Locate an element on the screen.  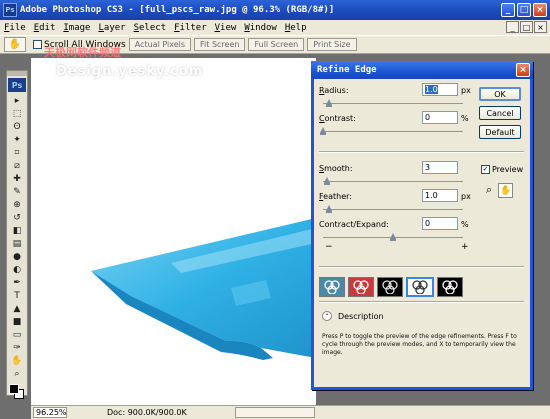
maximize-button: □ is located at coordinates (524, 10).